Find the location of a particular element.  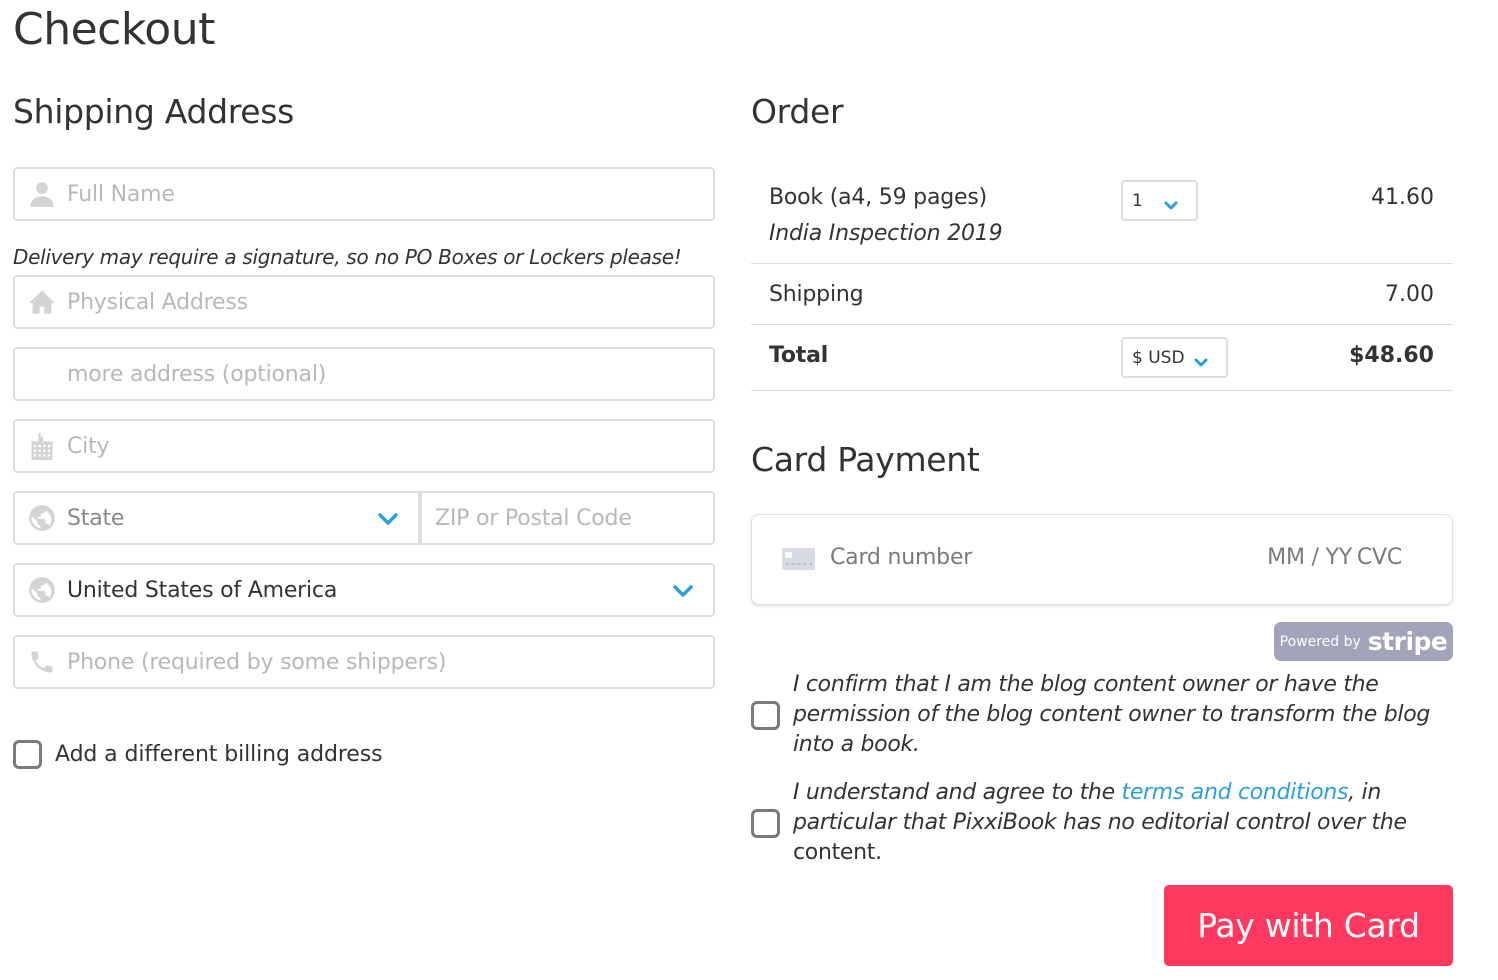

terms-and-conditions-link: terms and conditions is located at coordinates (1235, 792).